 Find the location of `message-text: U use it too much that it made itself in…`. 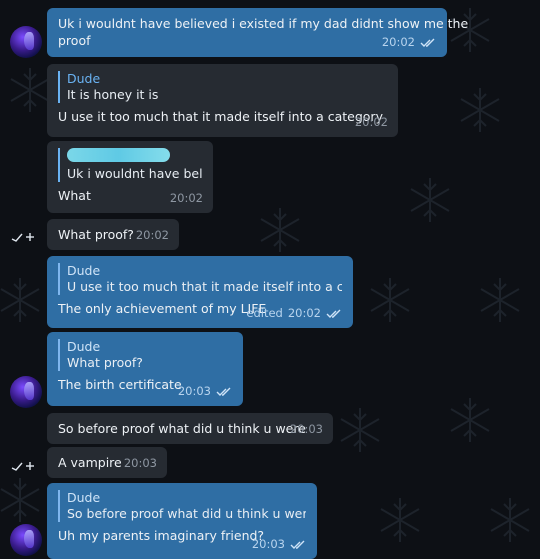

message-text: U use it too much that it made itself in… is located at coordinates (220, 116).